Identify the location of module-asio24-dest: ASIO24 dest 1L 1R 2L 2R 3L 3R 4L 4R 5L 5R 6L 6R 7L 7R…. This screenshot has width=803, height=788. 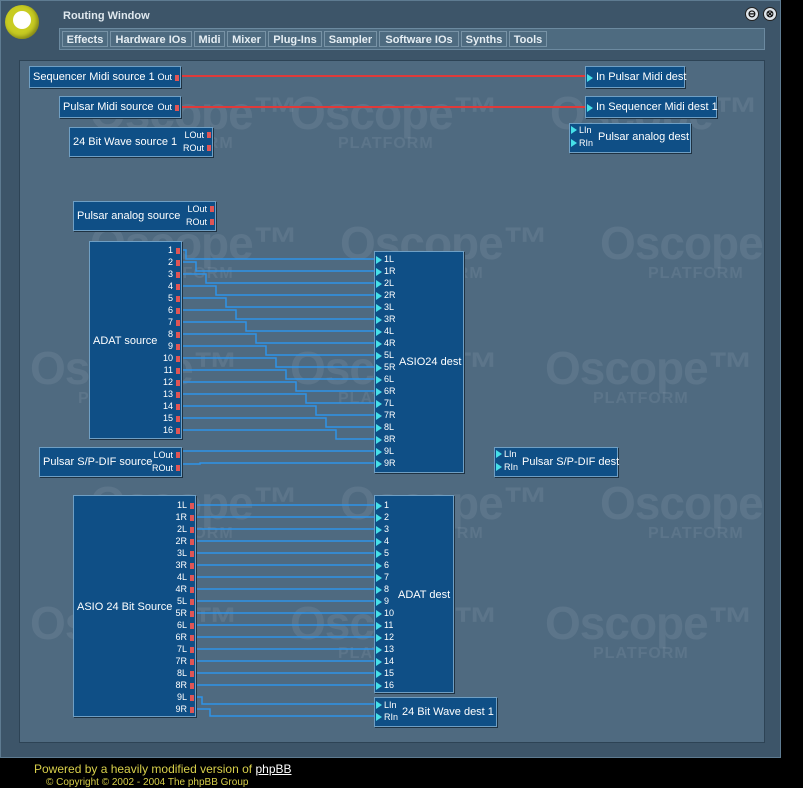
(419, 362).